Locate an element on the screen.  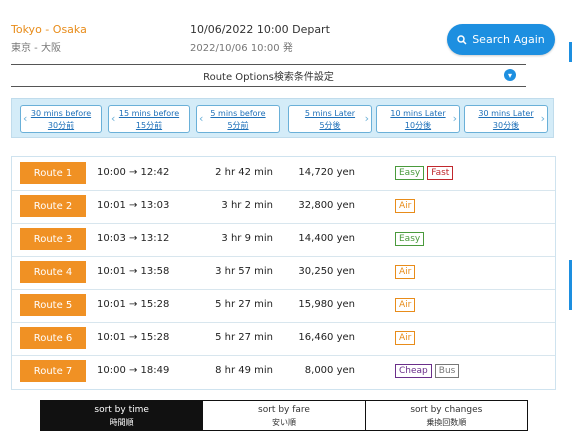
departure-datetime: 10/06/2022 10:00 Depart is located at coordinates (260, 29).